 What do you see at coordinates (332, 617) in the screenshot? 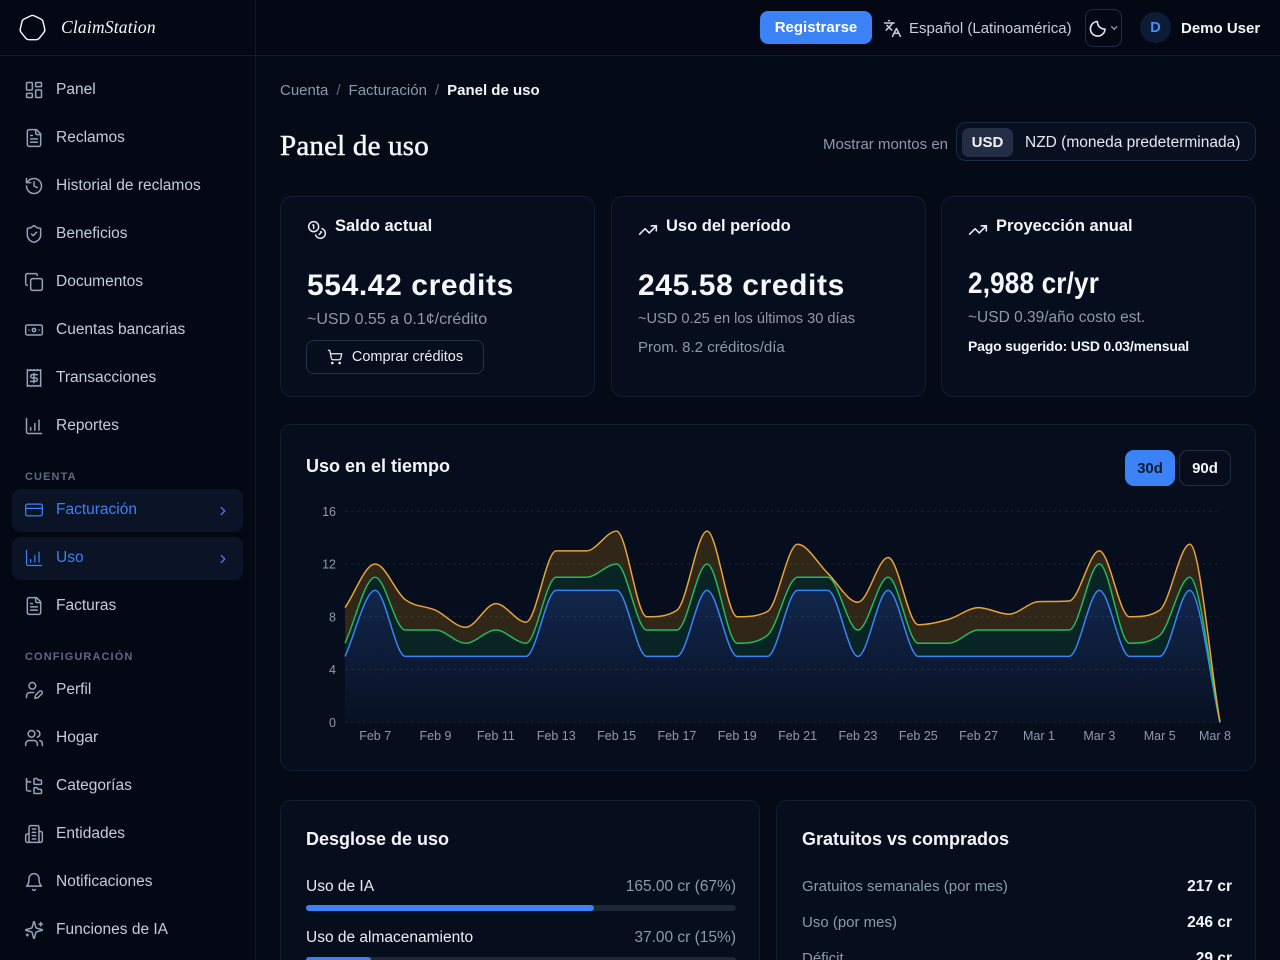
I see `svg-text: 8` at bounding box center [332, 617].